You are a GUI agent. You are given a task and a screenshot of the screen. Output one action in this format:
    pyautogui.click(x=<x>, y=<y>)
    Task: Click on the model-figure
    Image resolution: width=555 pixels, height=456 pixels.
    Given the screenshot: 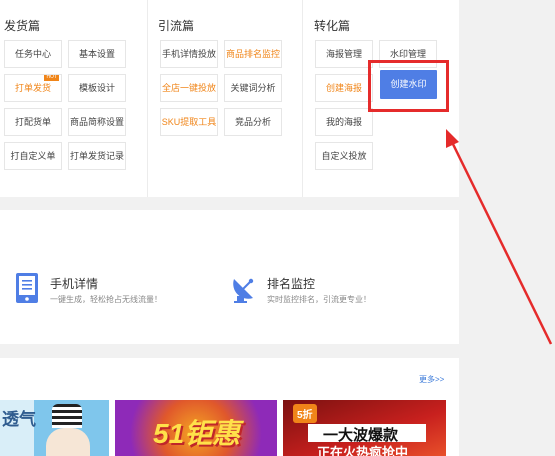 What is the action you would take?
    pyautogui.click(x=67, y=416)
    